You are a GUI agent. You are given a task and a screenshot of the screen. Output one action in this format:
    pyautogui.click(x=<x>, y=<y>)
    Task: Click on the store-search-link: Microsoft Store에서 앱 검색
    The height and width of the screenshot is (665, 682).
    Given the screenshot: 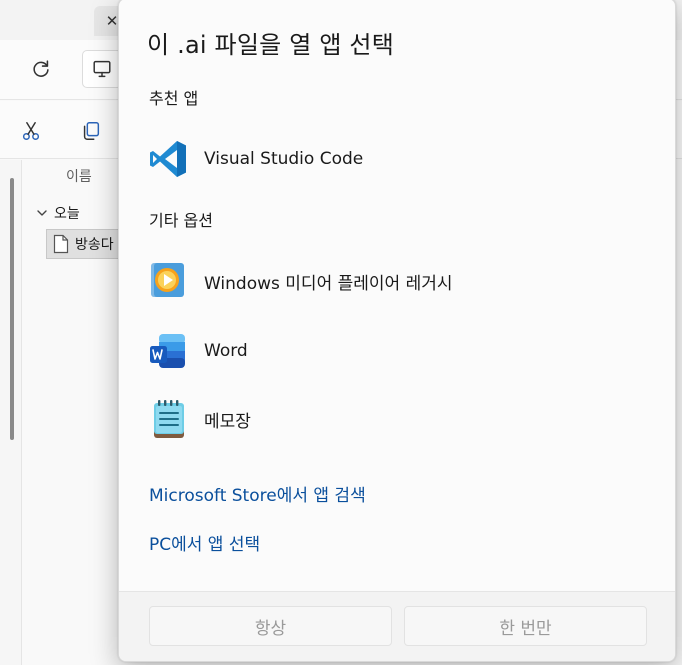 What is the action you would take?
    pyautogui.click(x=257, y=493)
    